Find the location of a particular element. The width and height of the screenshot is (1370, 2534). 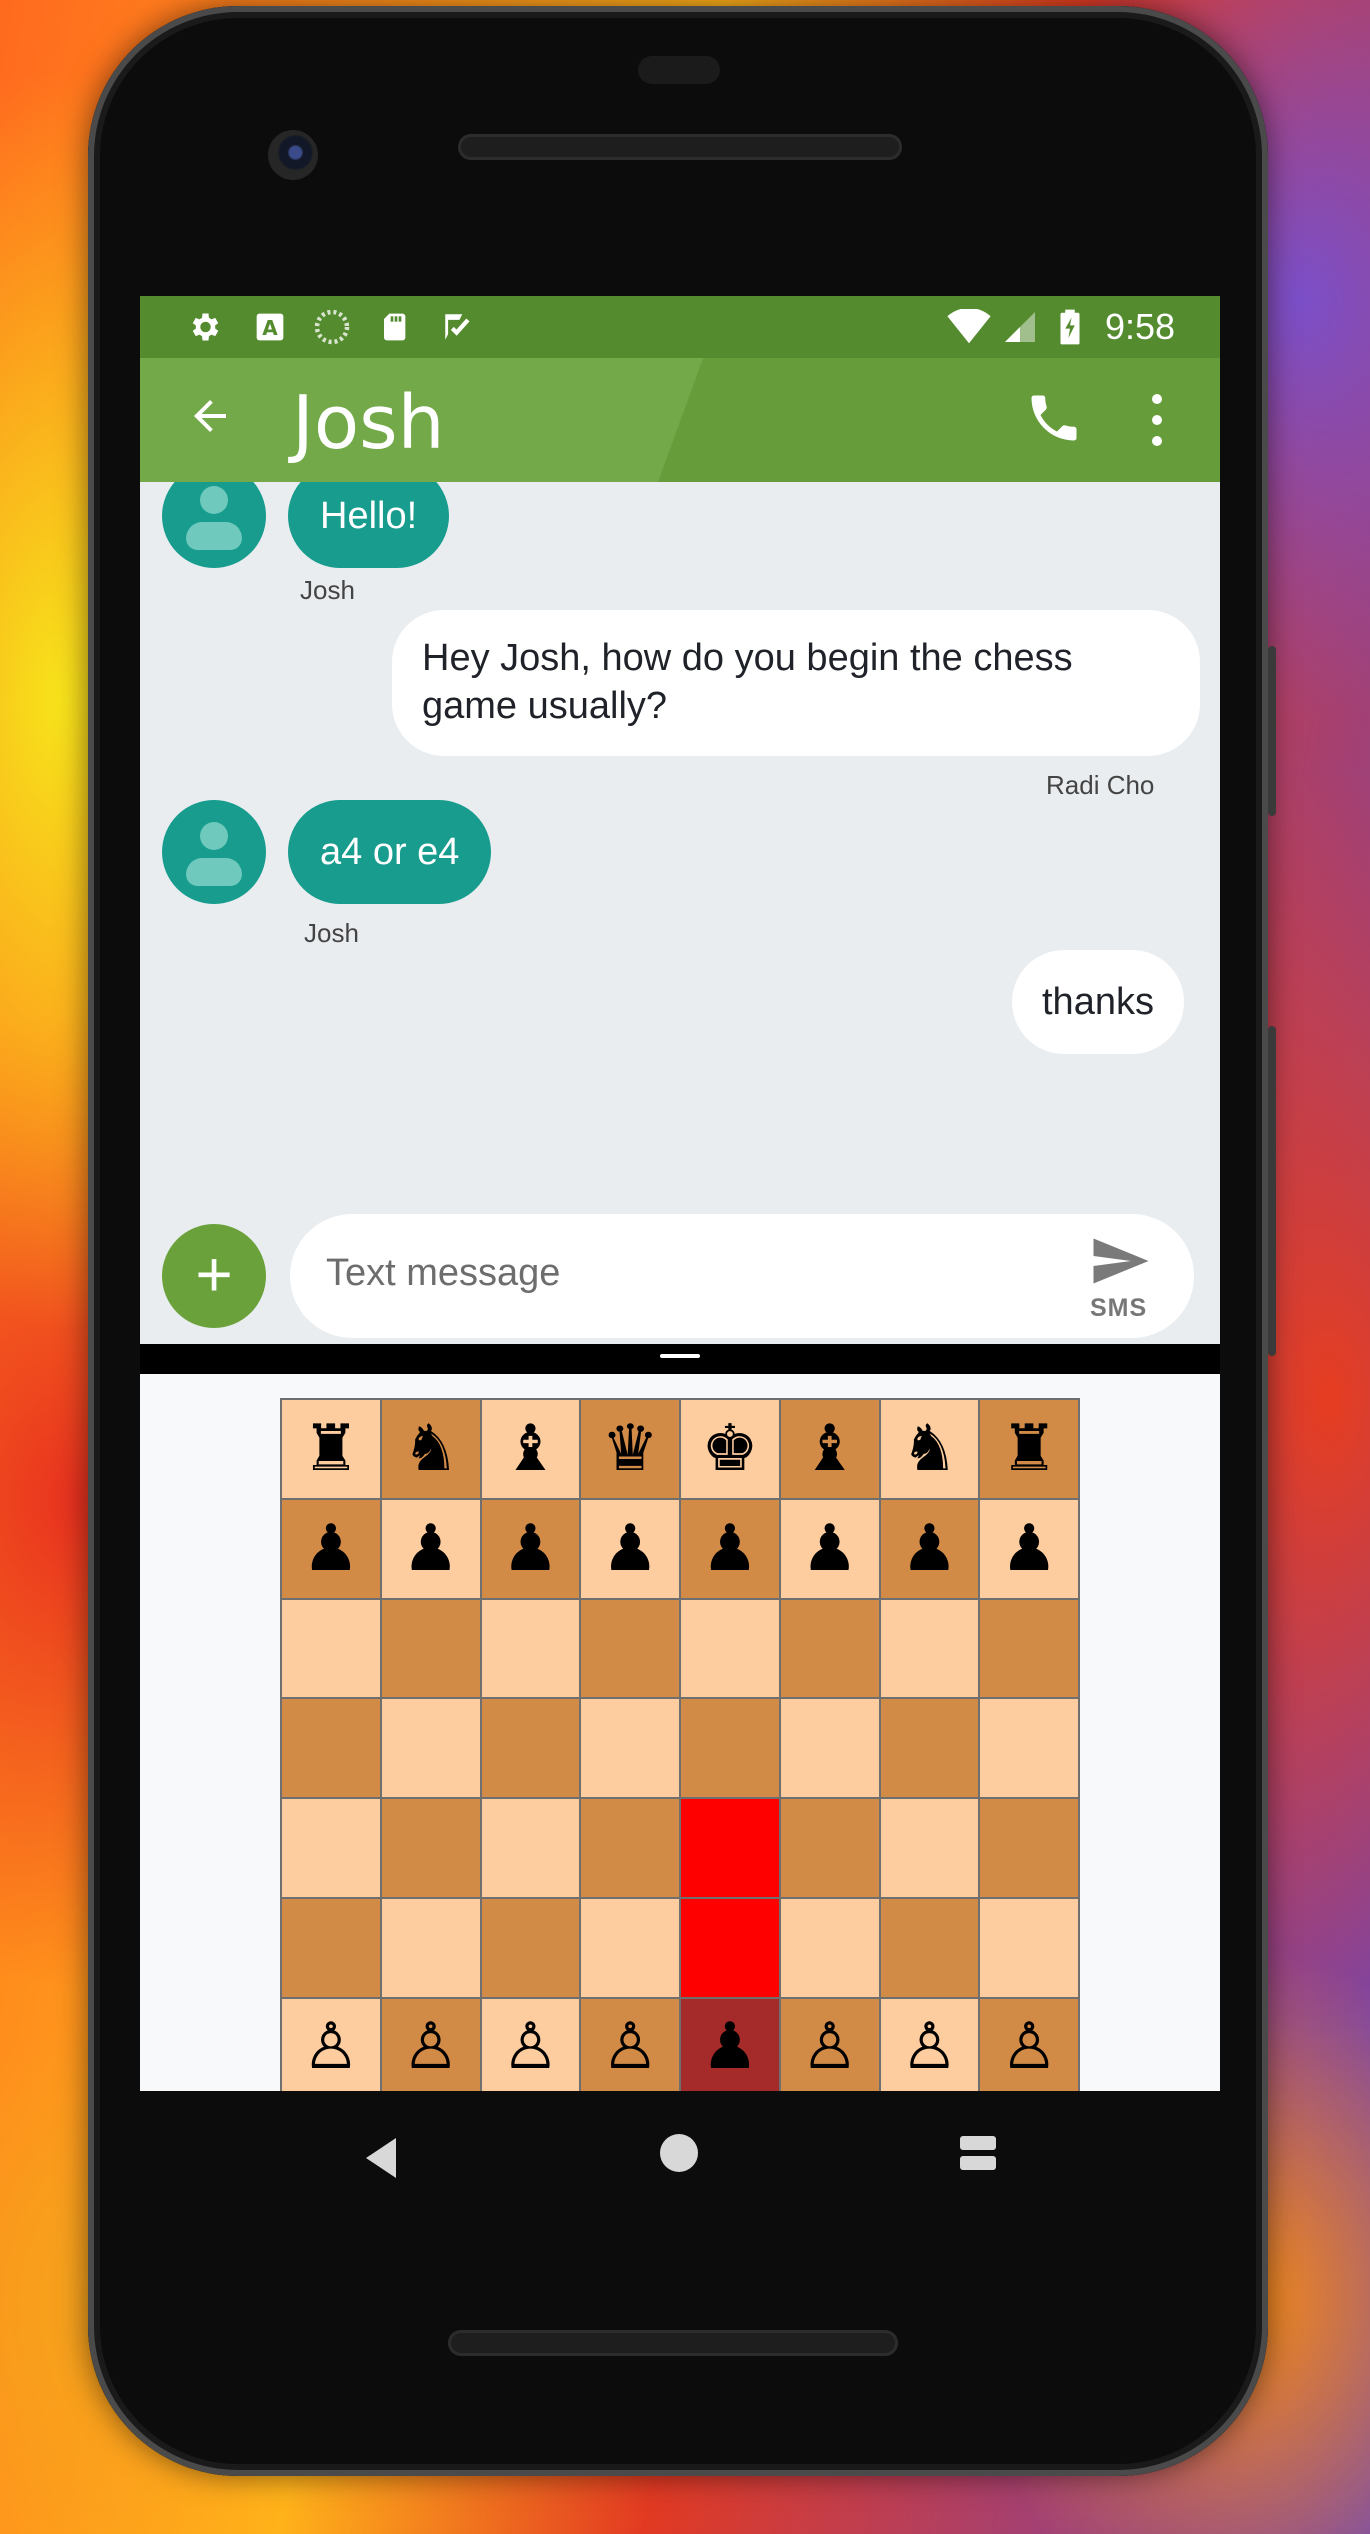

square-d8: ♛ is located at coordinates (630, 1449).